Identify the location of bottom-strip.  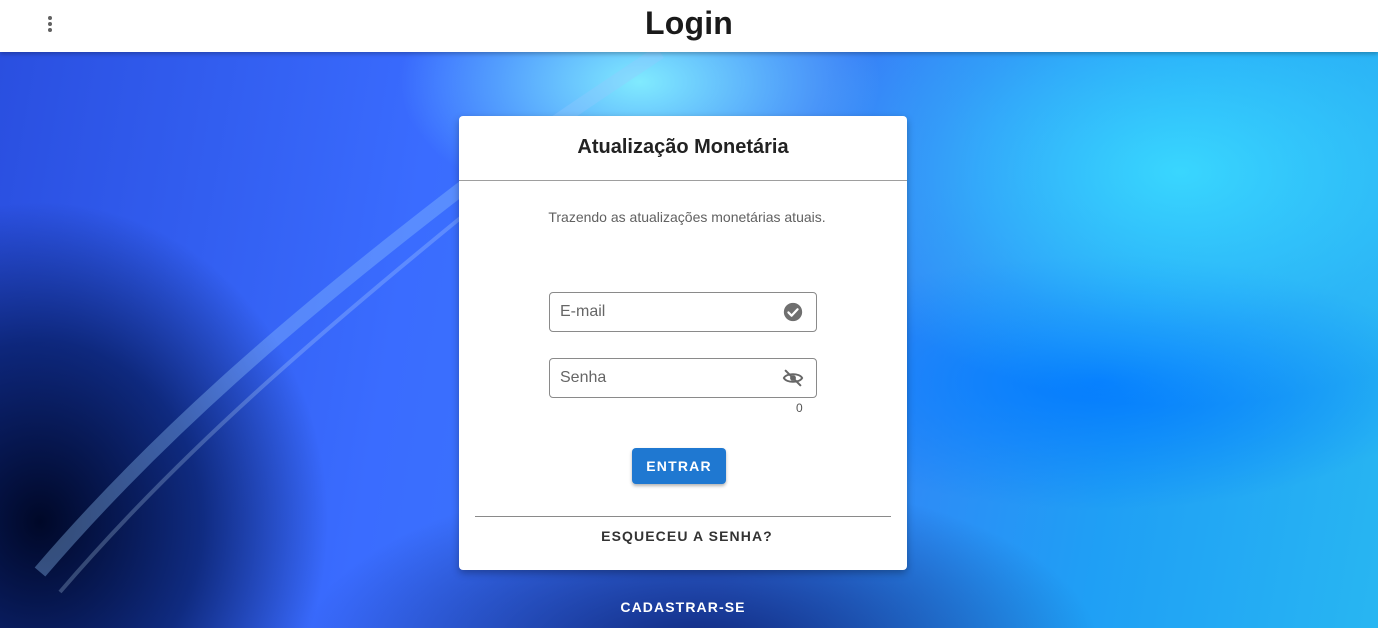
(689, 635).